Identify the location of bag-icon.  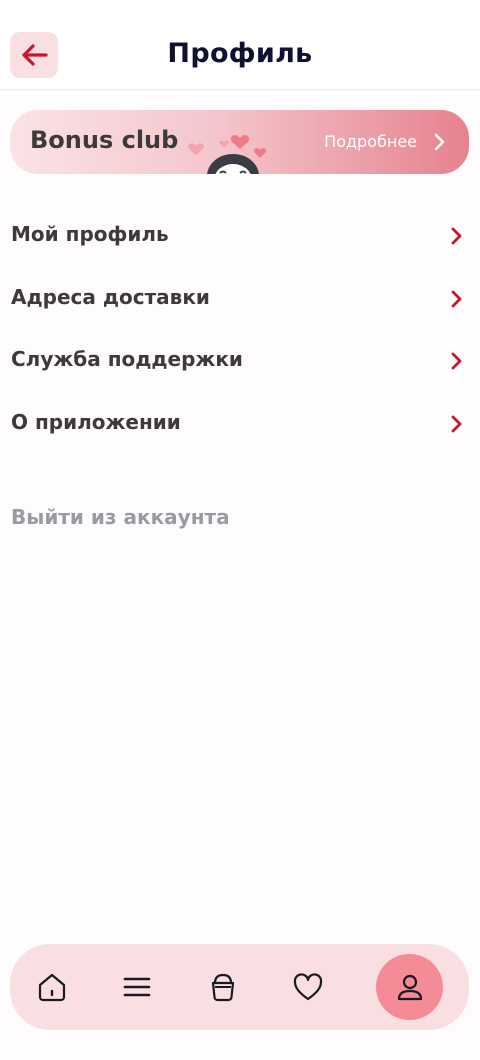
(223, 987).